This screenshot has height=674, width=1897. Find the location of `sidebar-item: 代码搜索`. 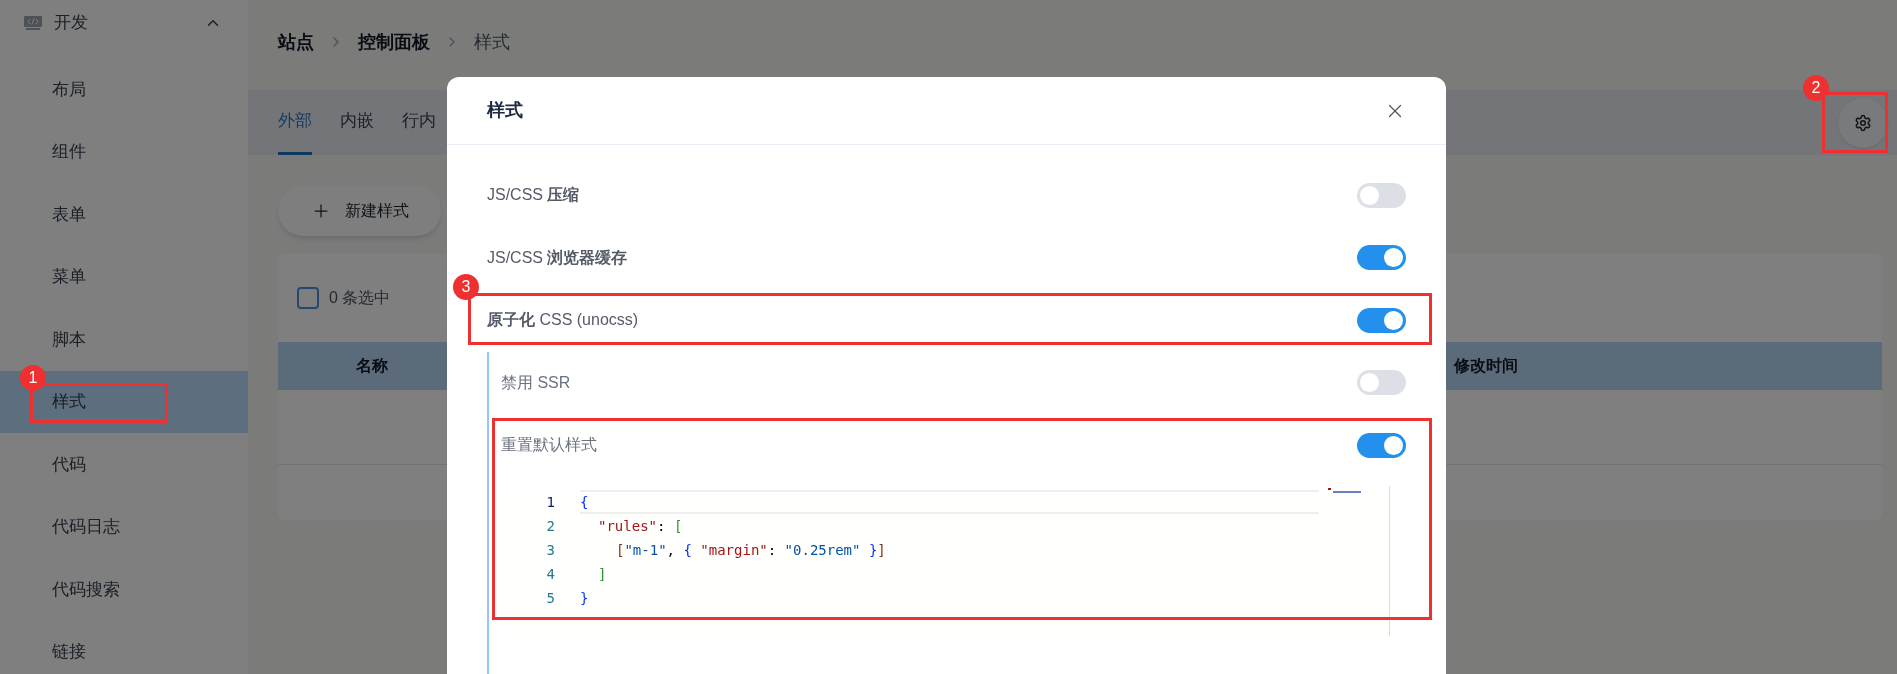

sidebar-item: 代码搜索 is located at coordinates (124, 589).